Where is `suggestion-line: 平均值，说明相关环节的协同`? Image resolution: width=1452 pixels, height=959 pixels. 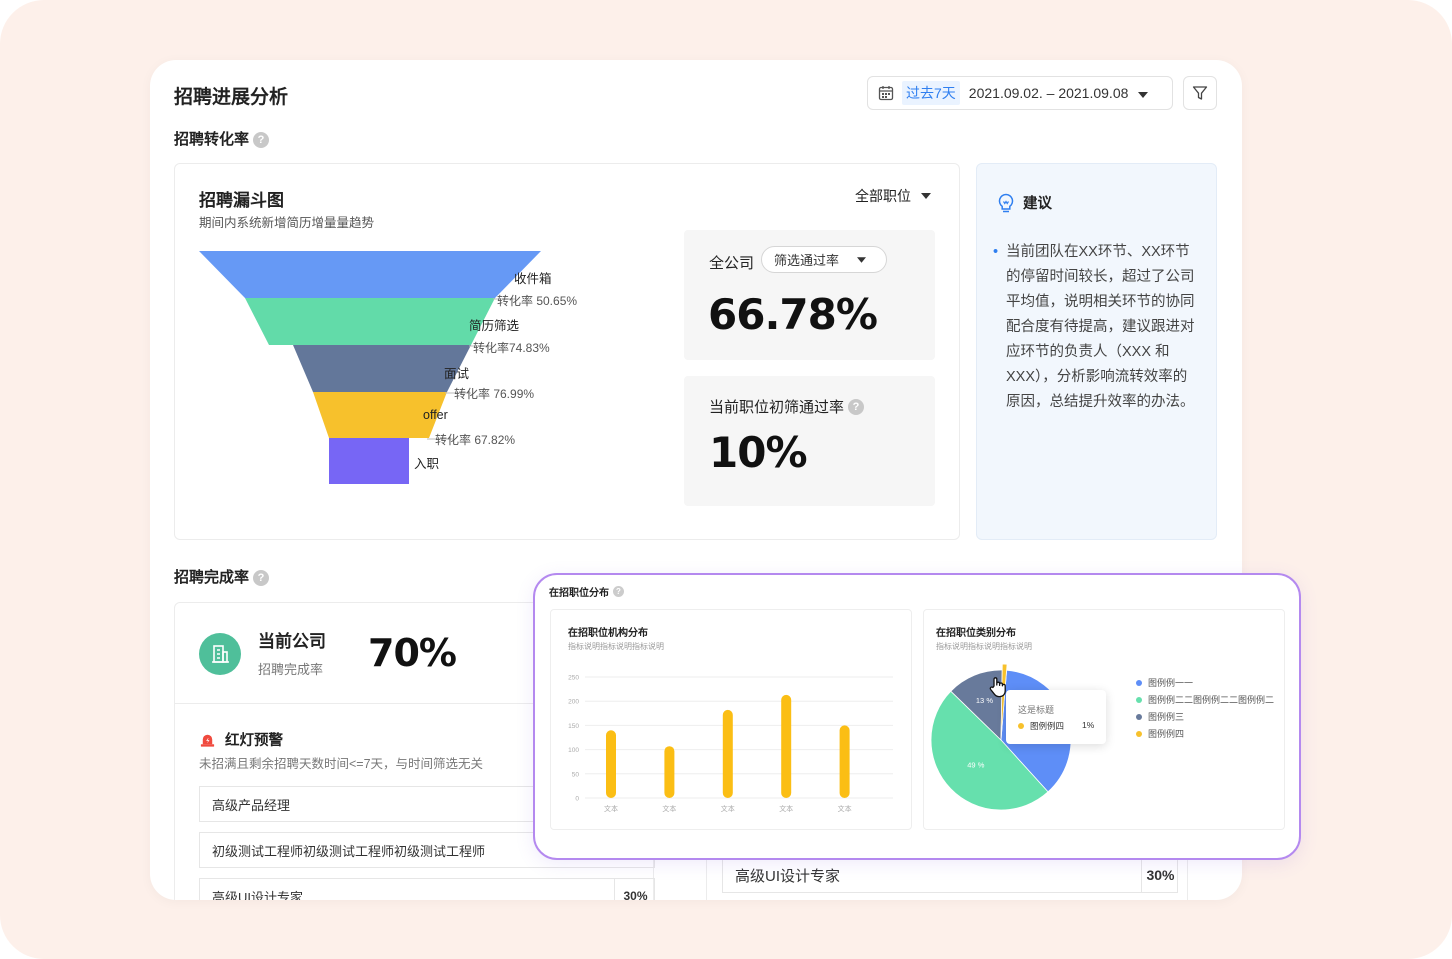 suggestion-line: 平均值，说明相关环节的协同 is located at coordinates (1100, 302).